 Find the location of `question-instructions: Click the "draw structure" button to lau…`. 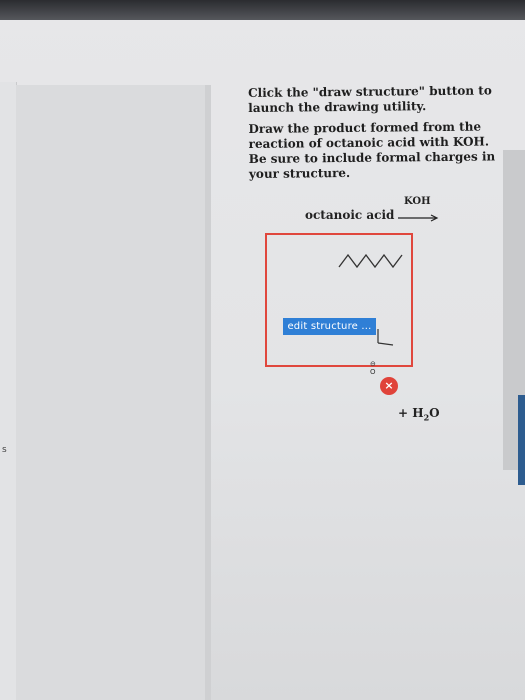

question-instructions: Click the "draw structure" button to lau… is located at coordinates (376, 135).